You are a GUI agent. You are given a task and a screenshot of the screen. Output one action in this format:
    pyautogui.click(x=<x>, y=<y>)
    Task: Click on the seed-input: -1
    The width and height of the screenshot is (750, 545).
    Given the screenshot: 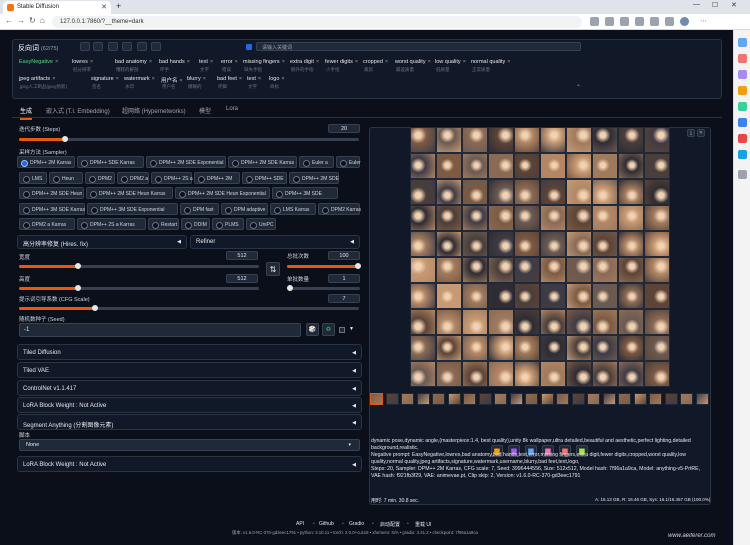 What is the action you would take?
    pyautogui.click(x=160, y=330)
    